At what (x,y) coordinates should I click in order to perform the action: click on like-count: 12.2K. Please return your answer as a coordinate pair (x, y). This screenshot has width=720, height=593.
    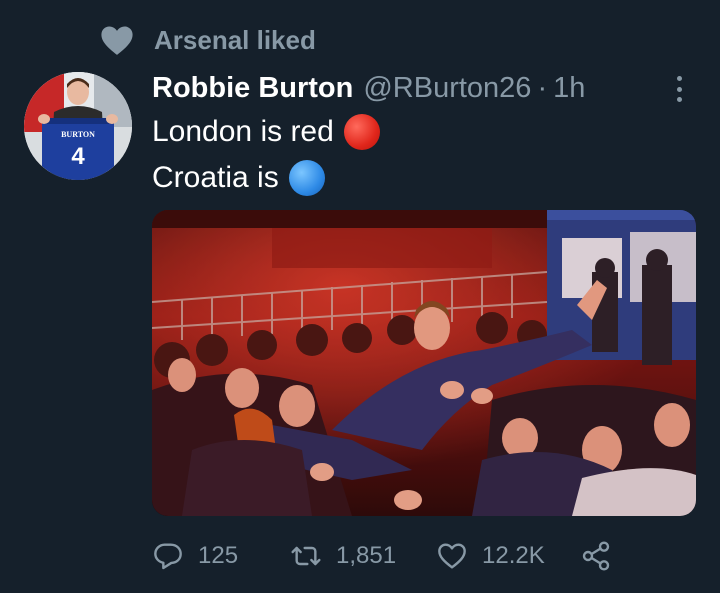
    Looking at the image, I should click on (513, 555).